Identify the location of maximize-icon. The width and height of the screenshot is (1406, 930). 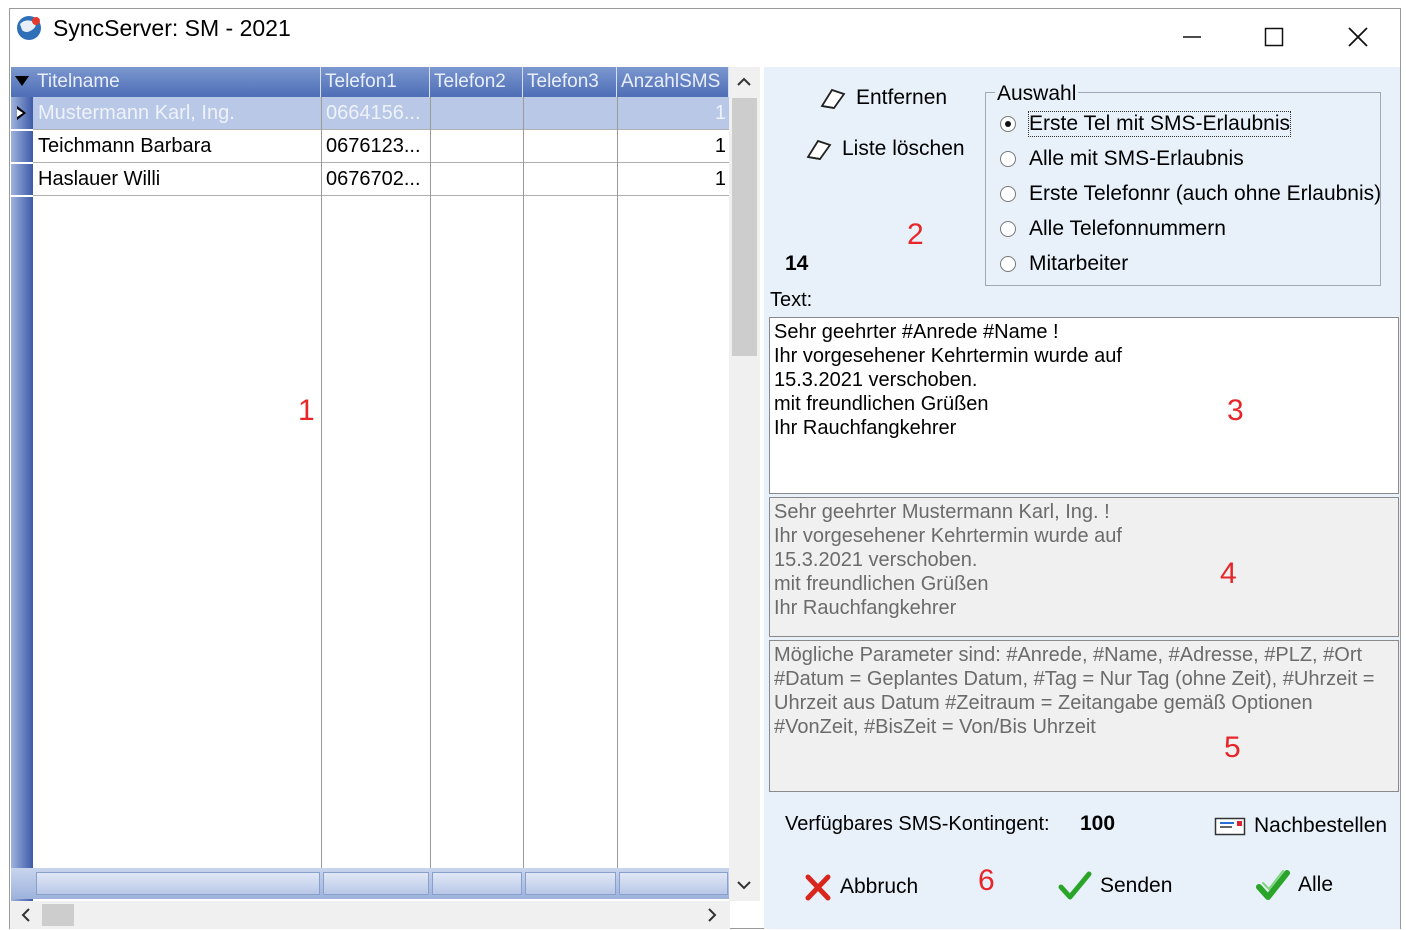
(1274, 37).